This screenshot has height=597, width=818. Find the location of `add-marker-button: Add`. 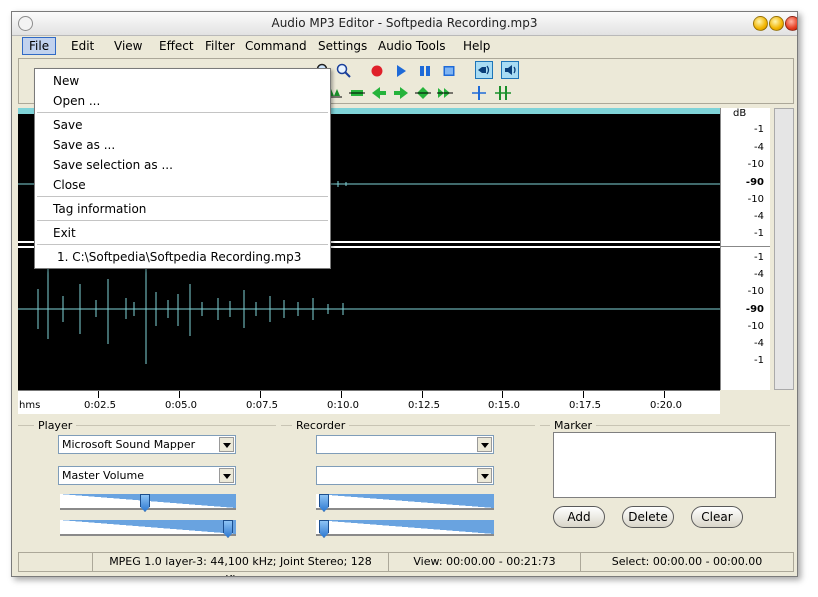

add-marker-button: Add is located at coordinates (579, 517).